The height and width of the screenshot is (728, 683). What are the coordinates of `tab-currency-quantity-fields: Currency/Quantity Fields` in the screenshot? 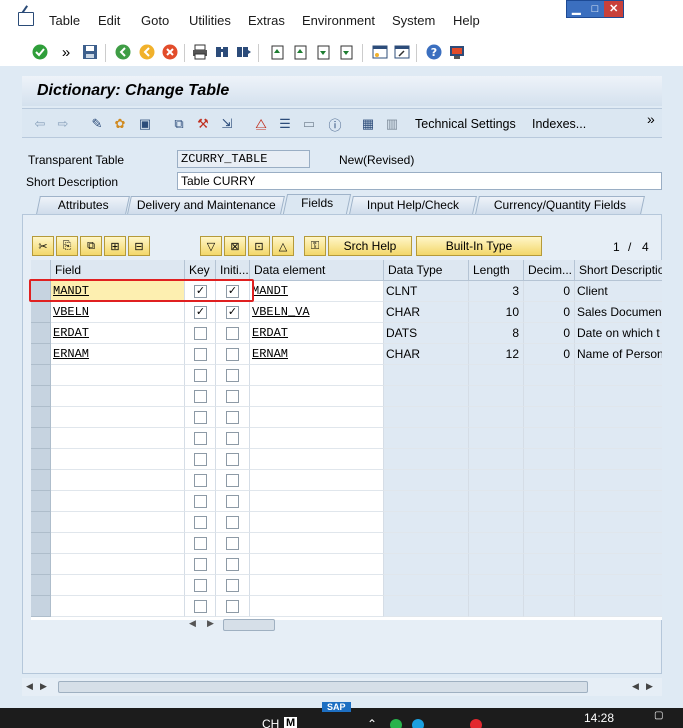 It's located at (560, 205).